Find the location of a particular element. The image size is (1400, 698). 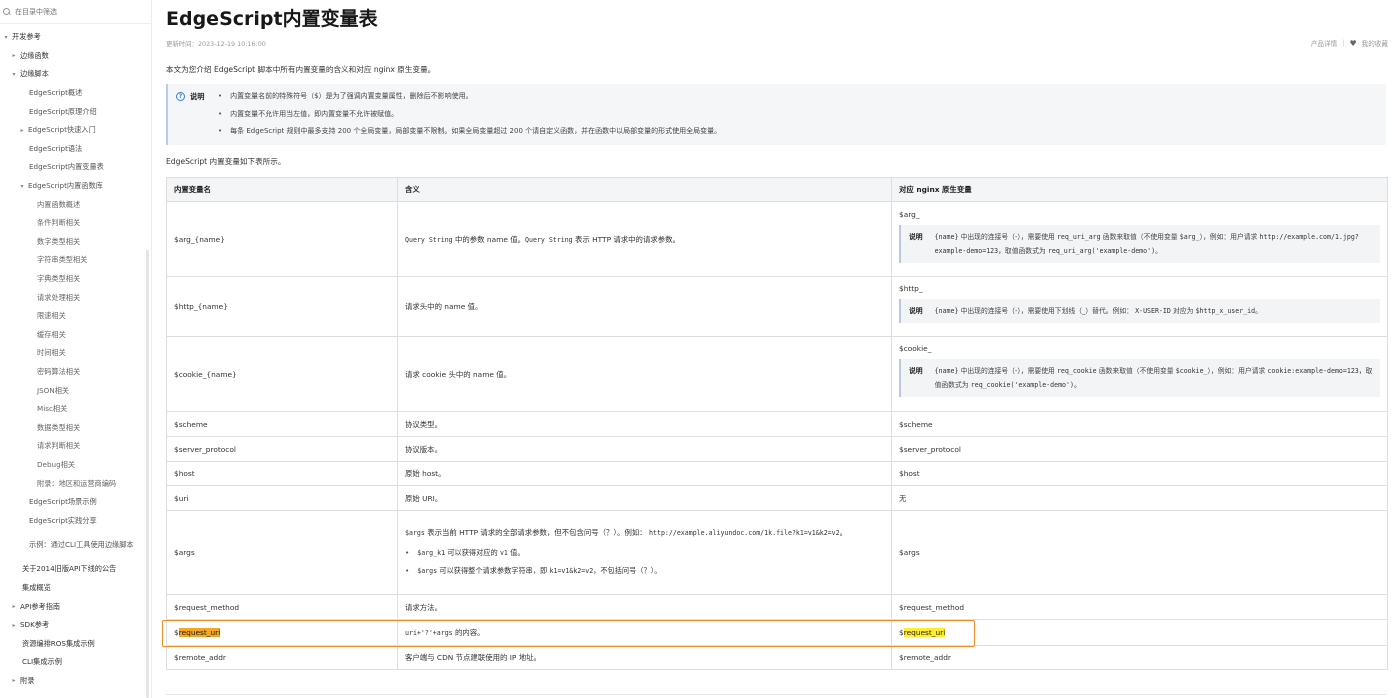

product-detail-link: 产品详情 is located at coordinates (1324, 43).